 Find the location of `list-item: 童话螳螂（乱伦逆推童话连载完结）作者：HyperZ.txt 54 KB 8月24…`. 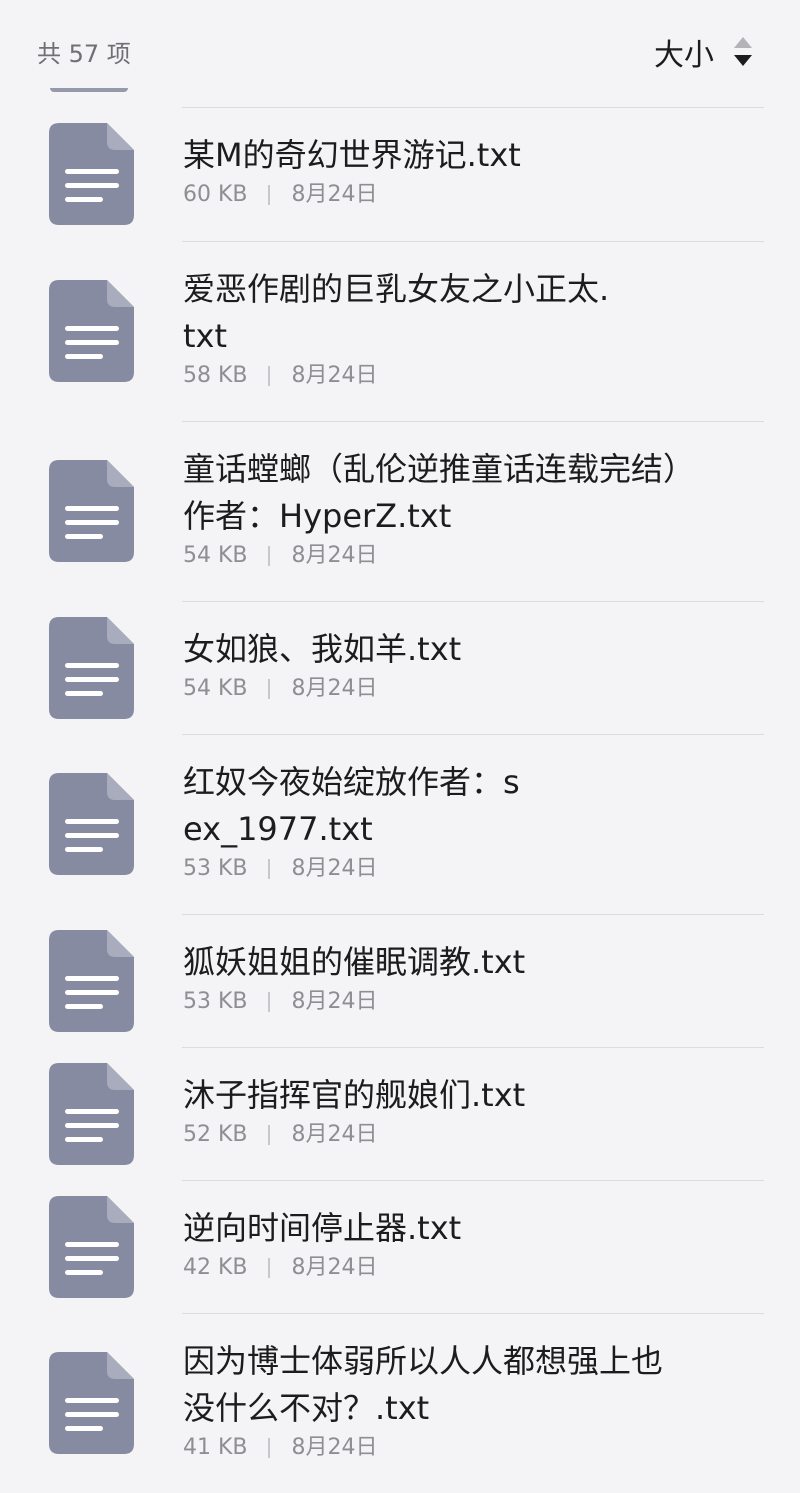

list-item: 童话螳螂（乱伦逆推童话连载完结）作者：HyperZ.txt 54 KB 8月24… is located at coordinates (400, 511).